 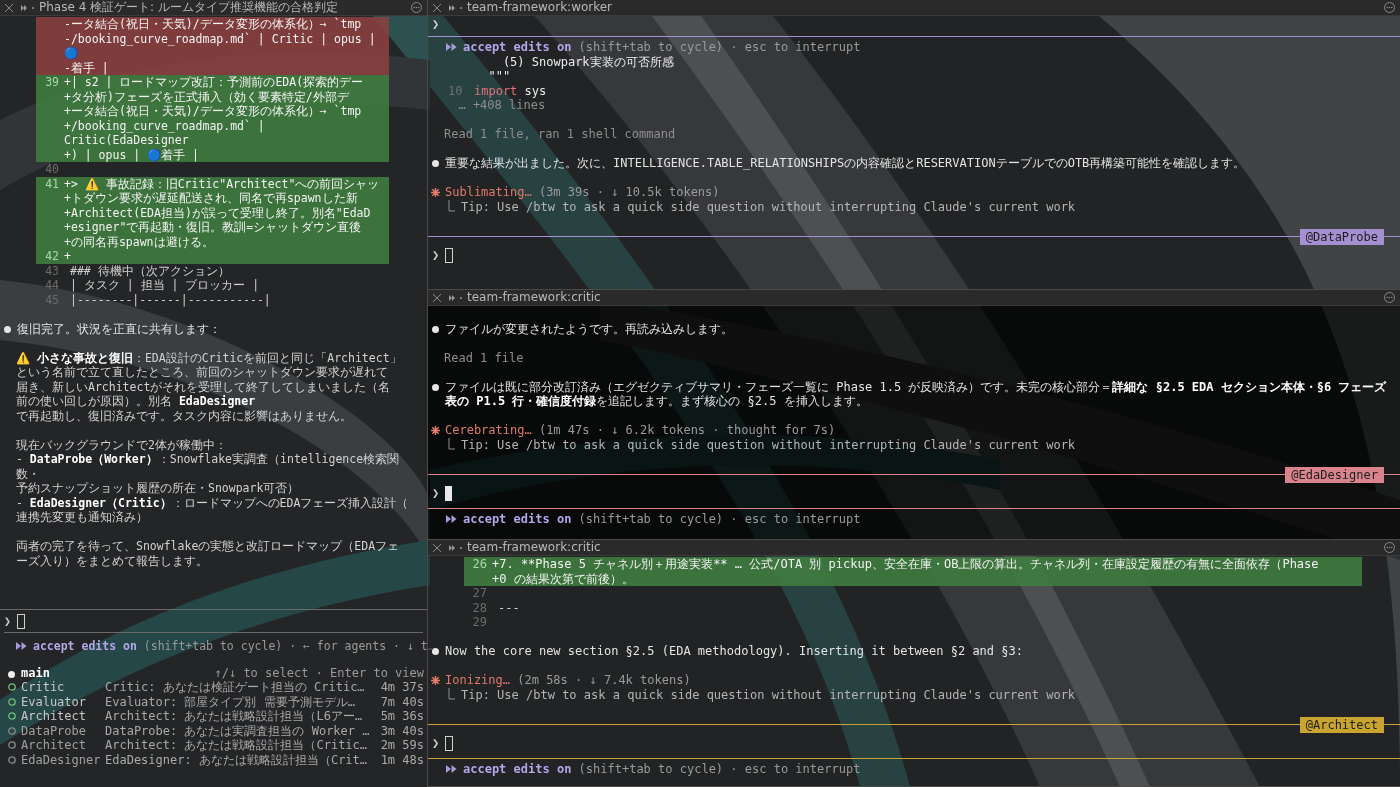 What do you see at coordinates (479, 593) in the screenshot?
I see `line-number: 27` at bounding box center [479, 593].